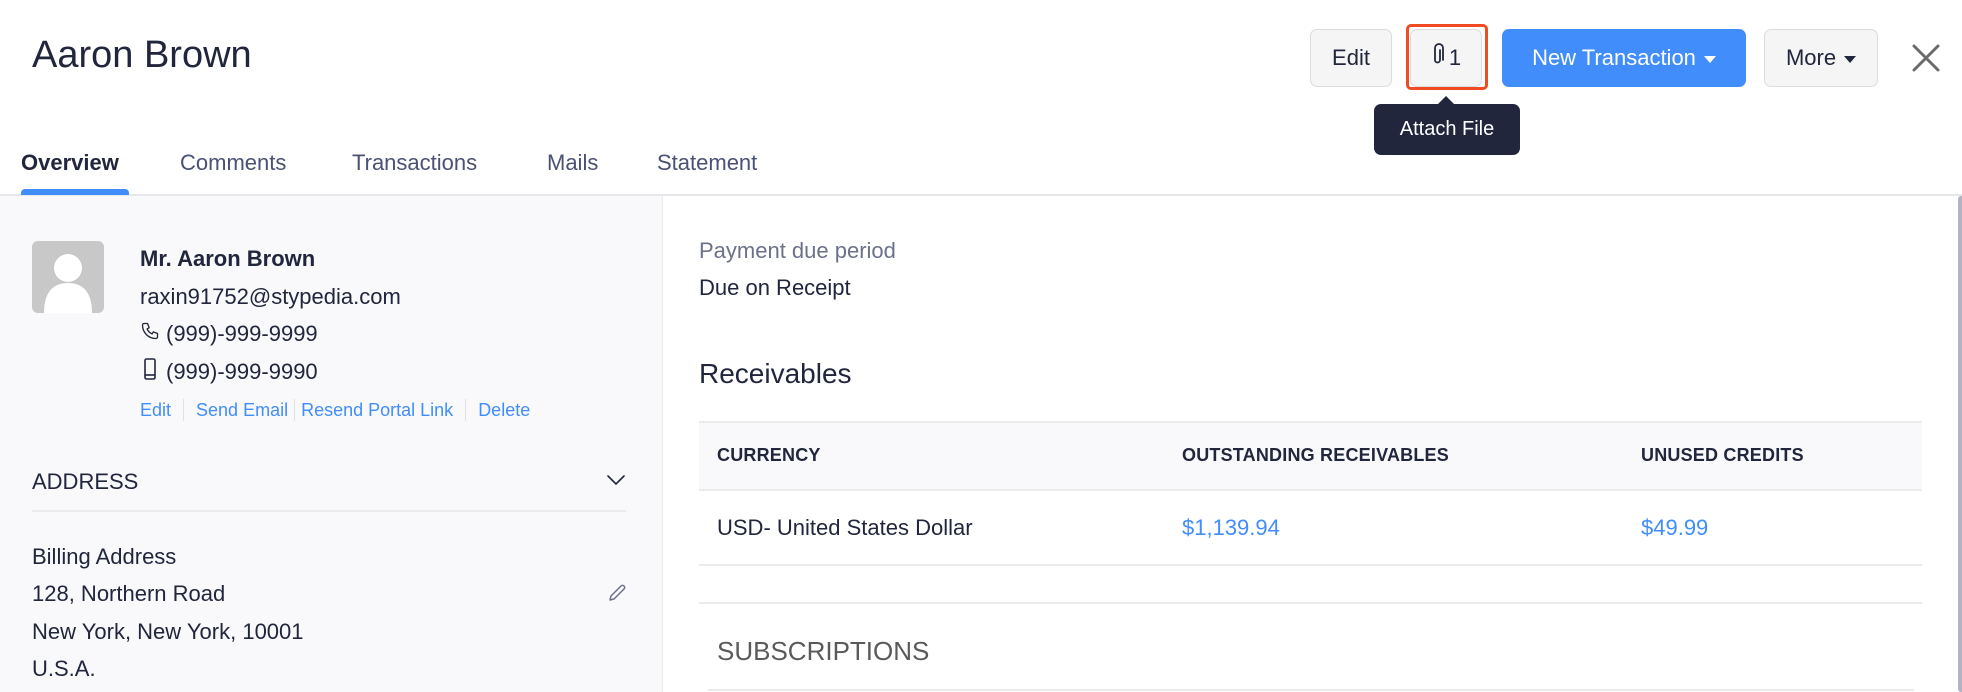 The height and width of the screenshot is (692, 1962). What do you see at coordinates (1614, 57) in the screenshot?
I see `new-transaction-label: New Transaction` at bounding box center [1614, 57].